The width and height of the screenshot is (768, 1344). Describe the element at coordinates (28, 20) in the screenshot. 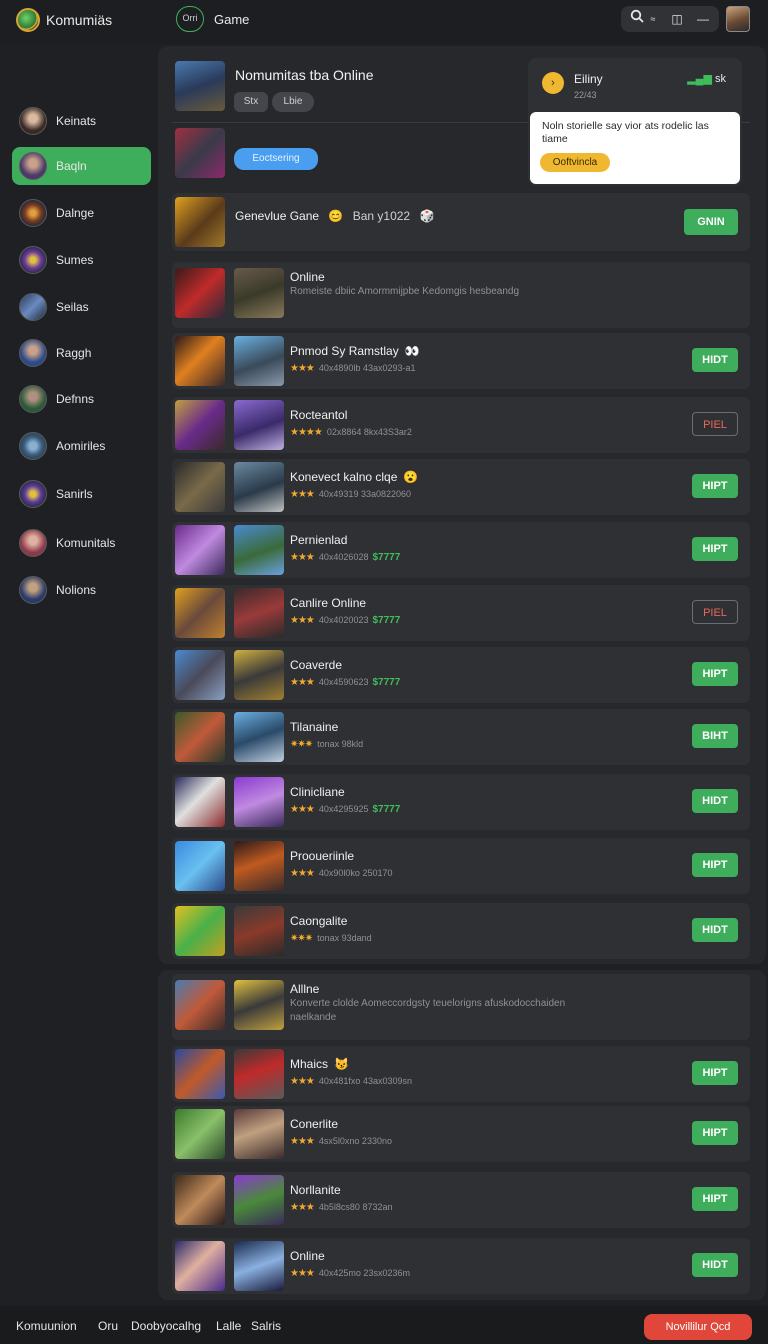

I see `app-logo` at that location.